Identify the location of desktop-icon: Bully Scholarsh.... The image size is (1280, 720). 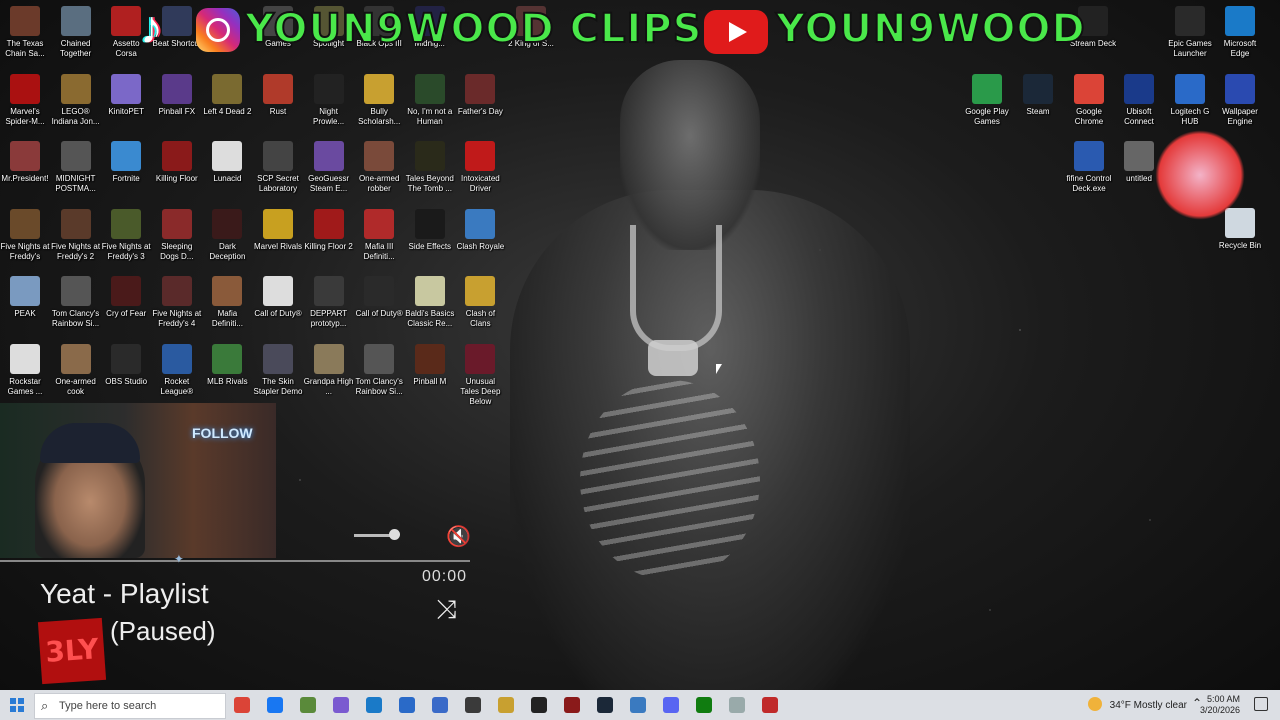
(379, 97).